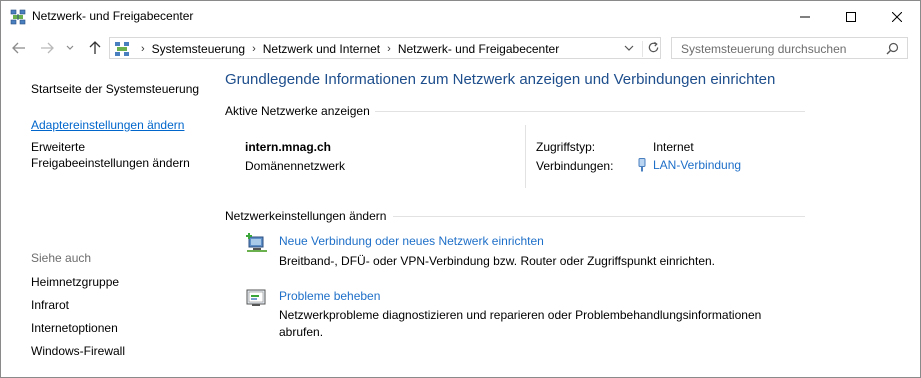  I want to click on arrow-up-icon, so click(95, 47).